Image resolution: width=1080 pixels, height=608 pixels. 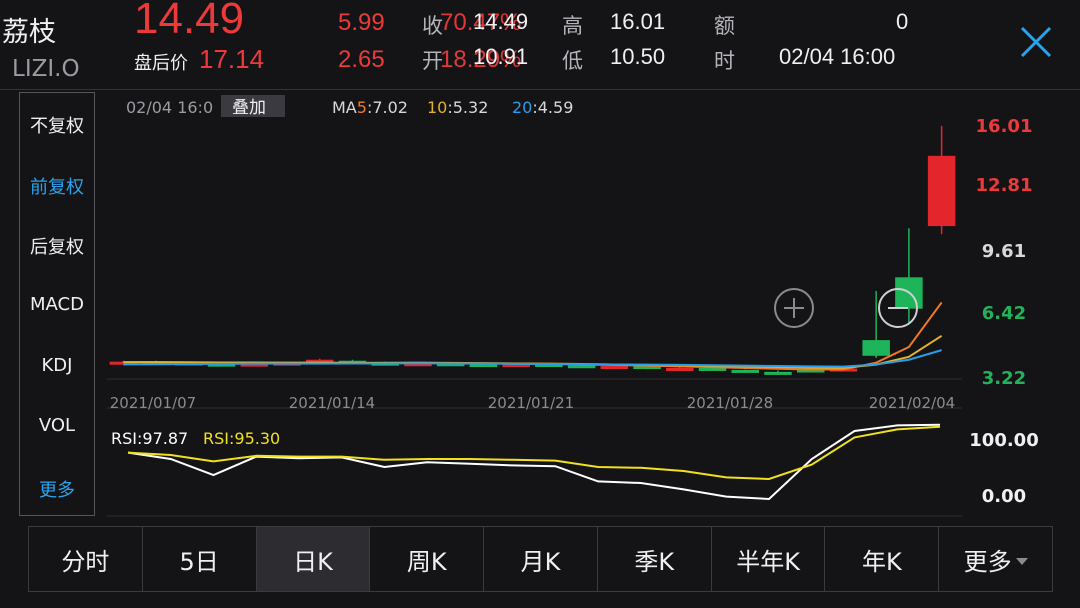 I want to click on stock-code: LIZI.O, so click(x=46, y=69).